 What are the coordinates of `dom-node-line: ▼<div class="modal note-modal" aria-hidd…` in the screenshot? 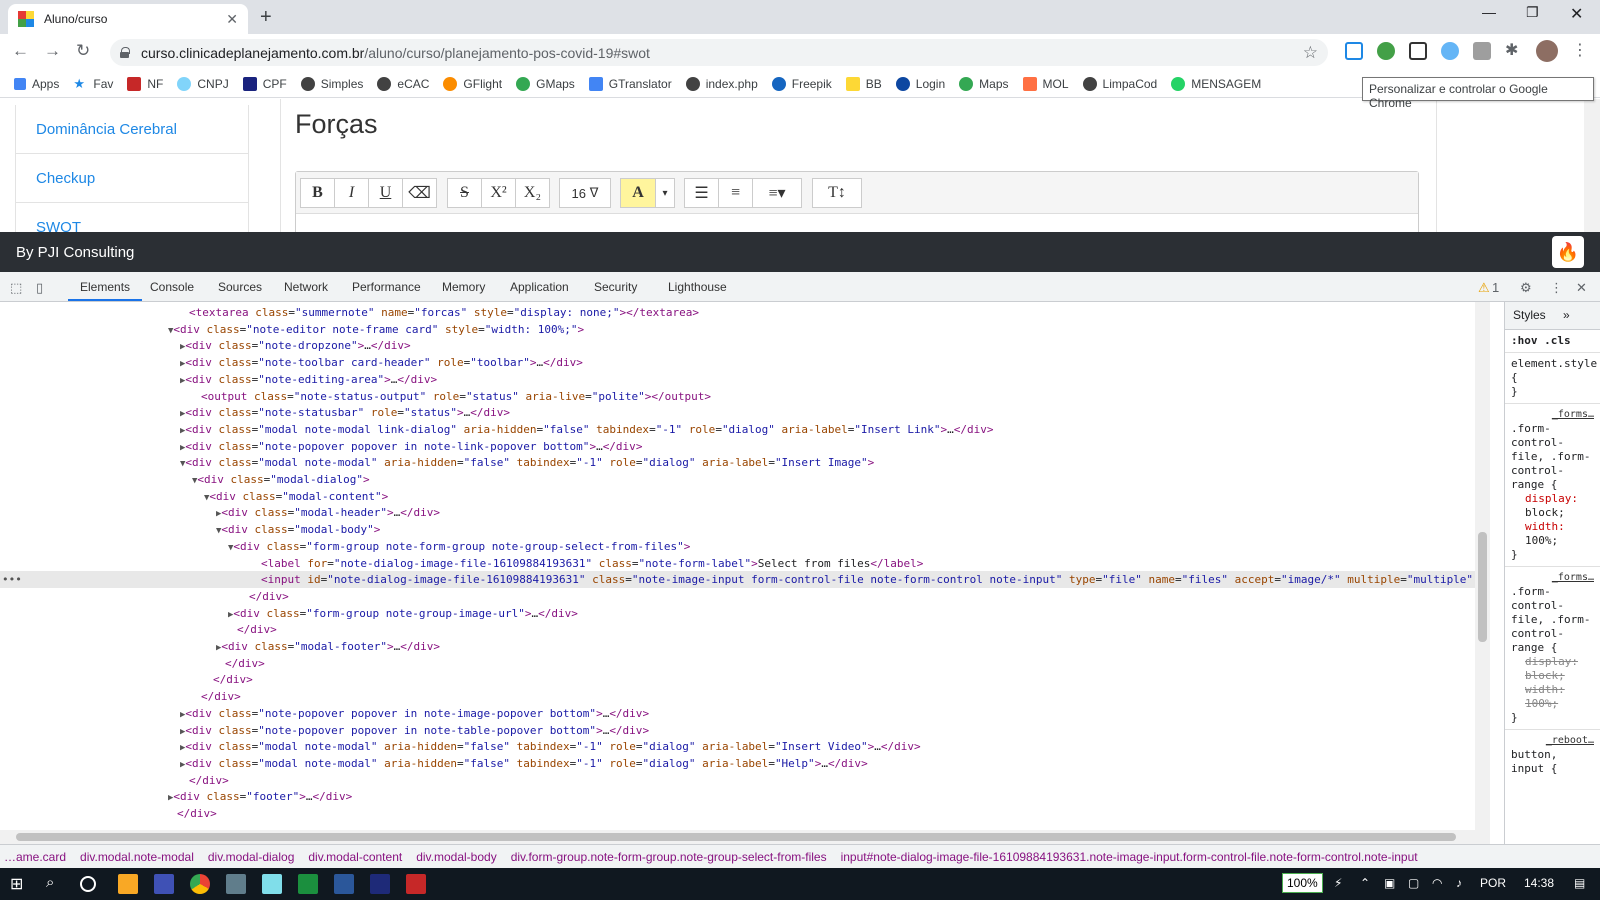 It's located at (737, 462).